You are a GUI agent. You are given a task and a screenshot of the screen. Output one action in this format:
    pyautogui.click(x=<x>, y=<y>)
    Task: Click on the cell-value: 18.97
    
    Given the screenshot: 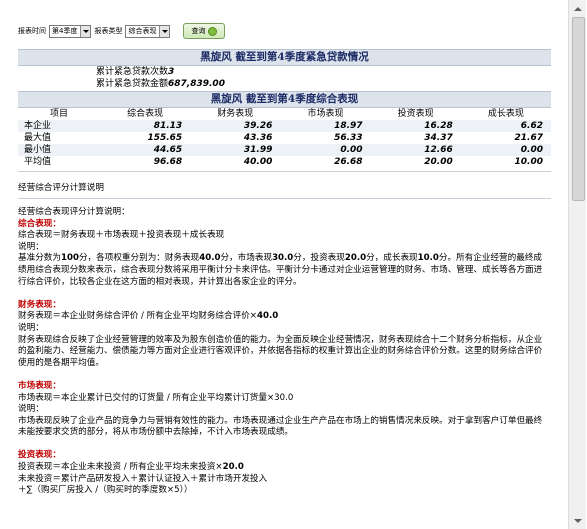 What is the action you would take?
    pyautogui.click(x=348, y=126)
    